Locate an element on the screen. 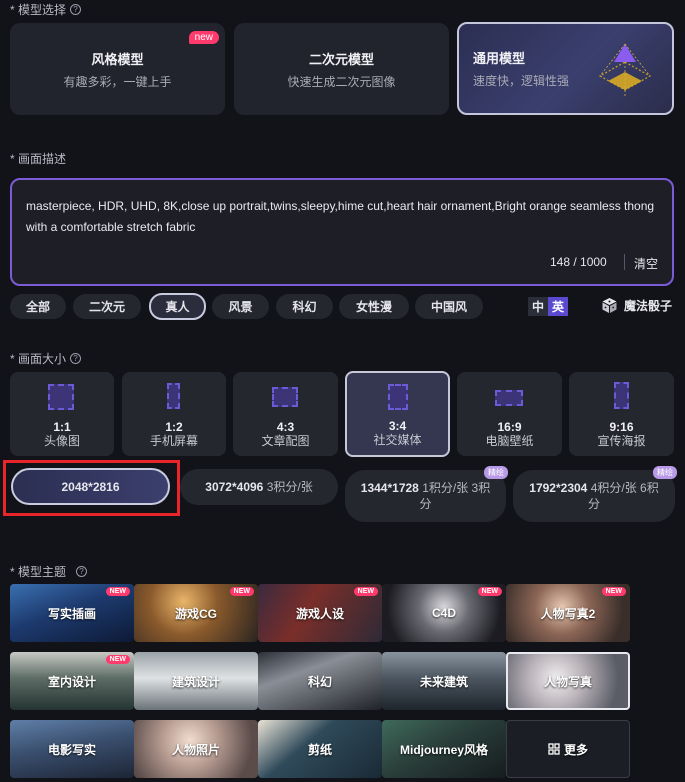 The image size is (685, 782). theme-more-button: 更多 is located at coordinates (568, 749).